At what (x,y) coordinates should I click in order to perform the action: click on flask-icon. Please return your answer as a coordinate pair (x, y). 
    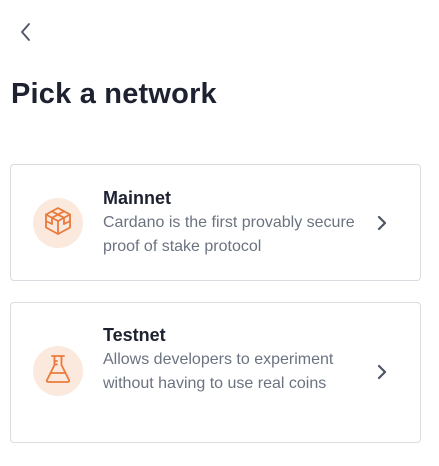
    Looking at the image, I should click on (58, 371).